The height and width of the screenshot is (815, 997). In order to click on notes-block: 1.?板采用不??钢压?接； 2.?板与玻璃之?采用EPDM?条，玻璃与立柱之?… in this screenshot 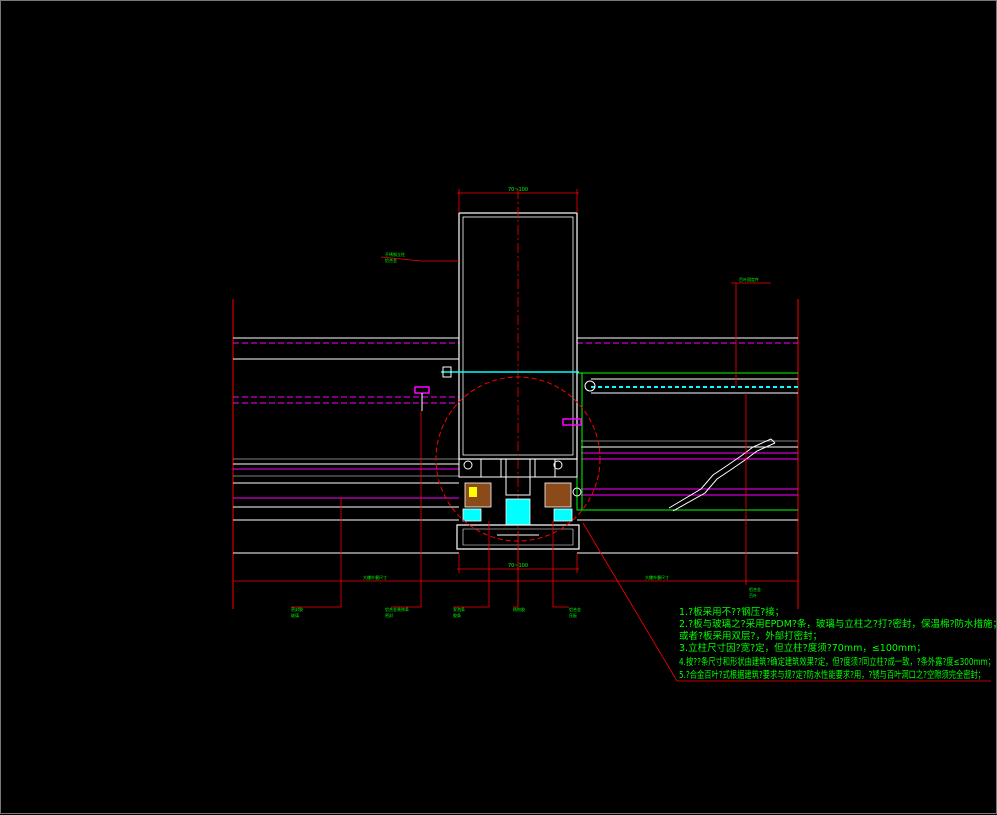, I will do `click(838, 643)`.